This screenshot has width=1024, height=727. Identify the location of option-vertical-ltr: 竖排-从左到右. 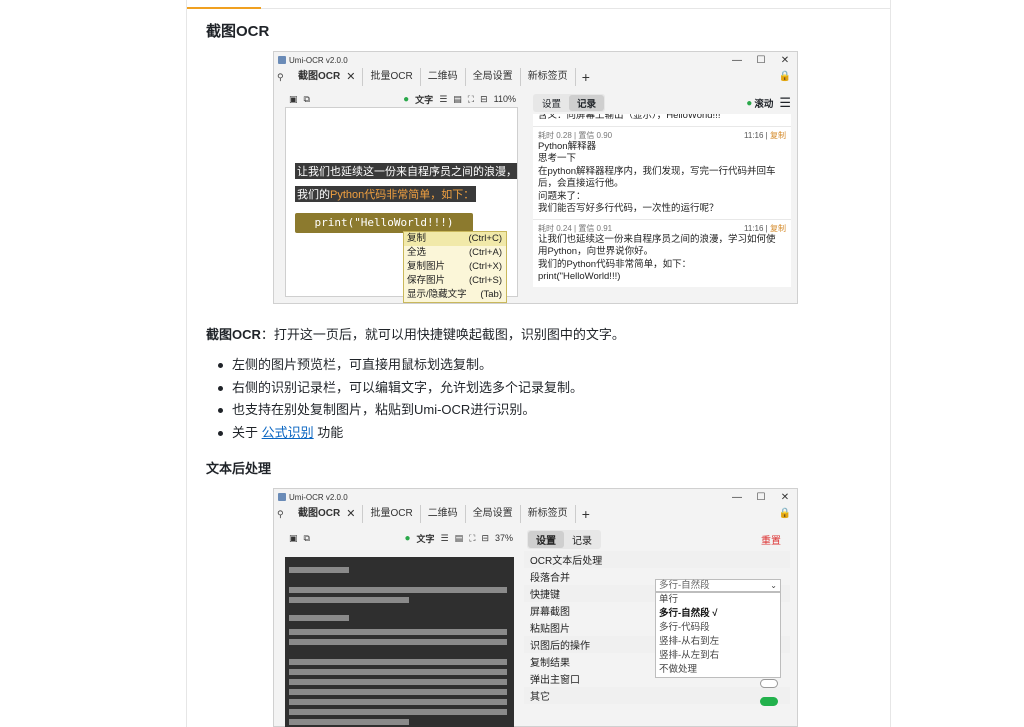
(718, 656).